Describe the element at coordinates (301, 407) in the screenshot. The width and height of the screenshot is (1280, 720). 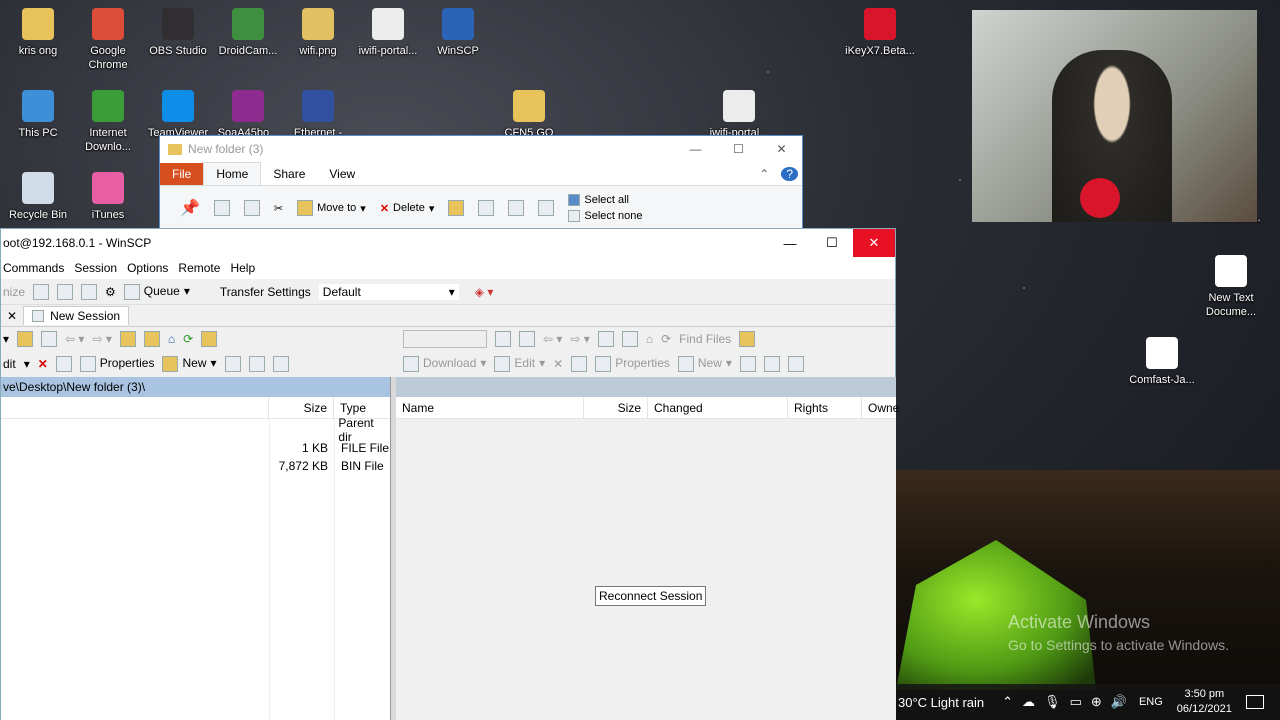
I see `local-col-size: Size` at that location.